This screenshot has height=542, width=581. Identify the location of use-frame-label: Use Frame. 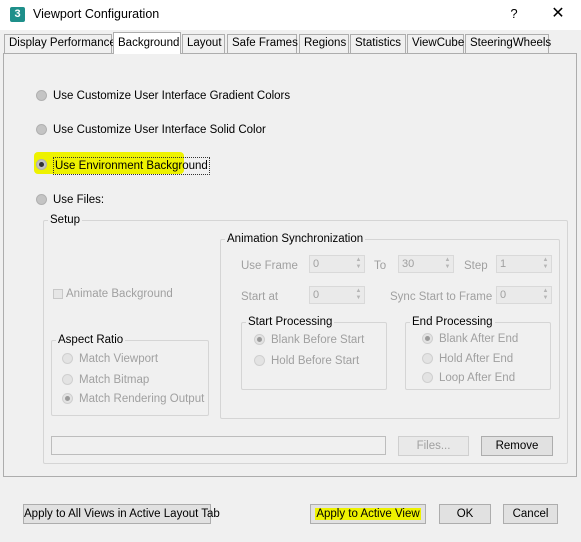
(269, 266).